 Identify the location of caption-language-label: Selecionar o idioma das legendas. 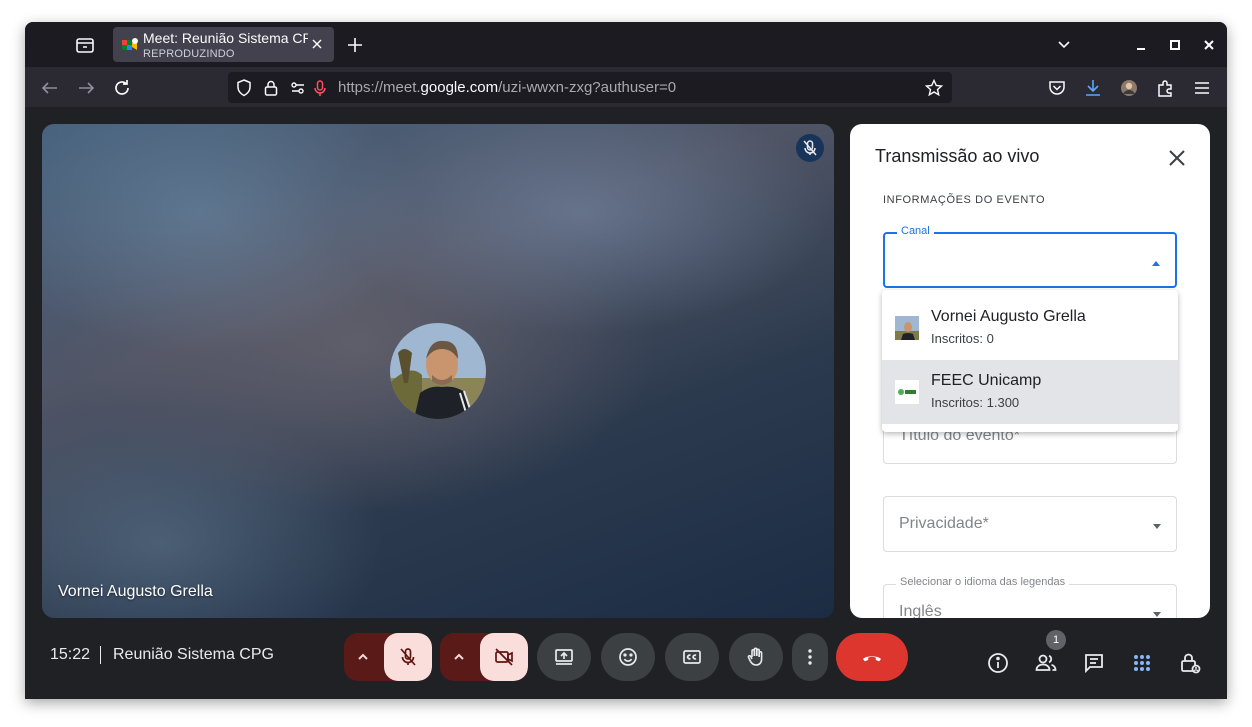
(983, 582).